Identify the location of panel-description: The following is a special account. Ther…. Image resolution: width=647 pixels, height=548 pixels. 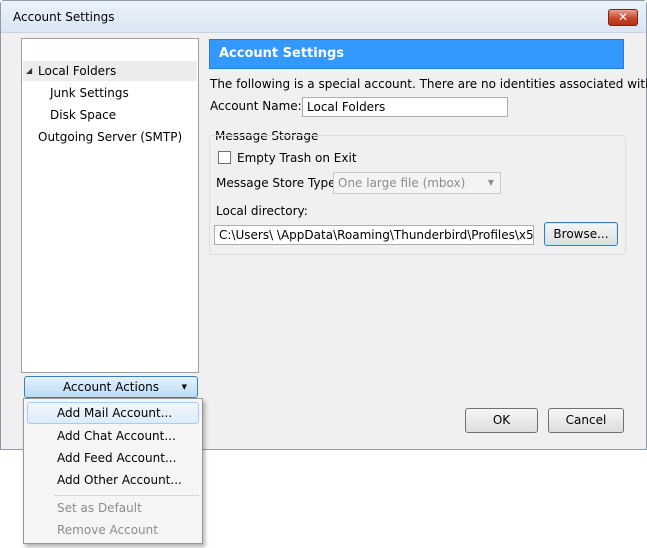
(428, 84).